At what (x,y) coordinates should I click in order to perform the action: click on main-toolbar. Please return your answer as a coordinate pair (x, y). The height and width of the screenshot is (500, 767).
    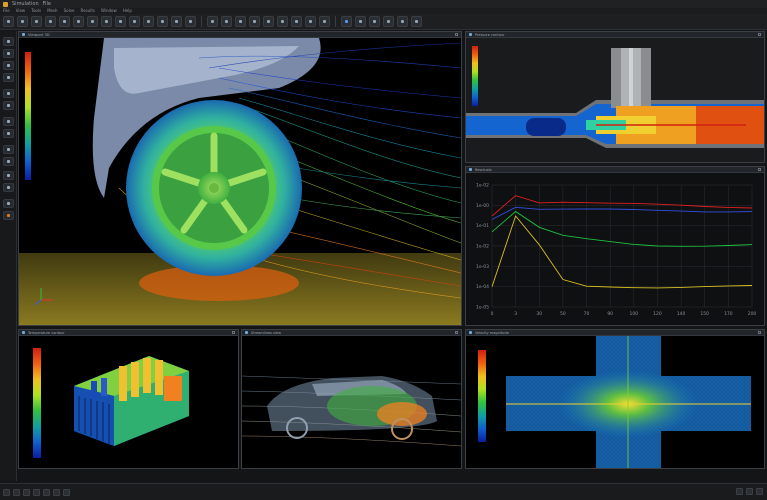
    Looking at the image, I should click on (383, 22).